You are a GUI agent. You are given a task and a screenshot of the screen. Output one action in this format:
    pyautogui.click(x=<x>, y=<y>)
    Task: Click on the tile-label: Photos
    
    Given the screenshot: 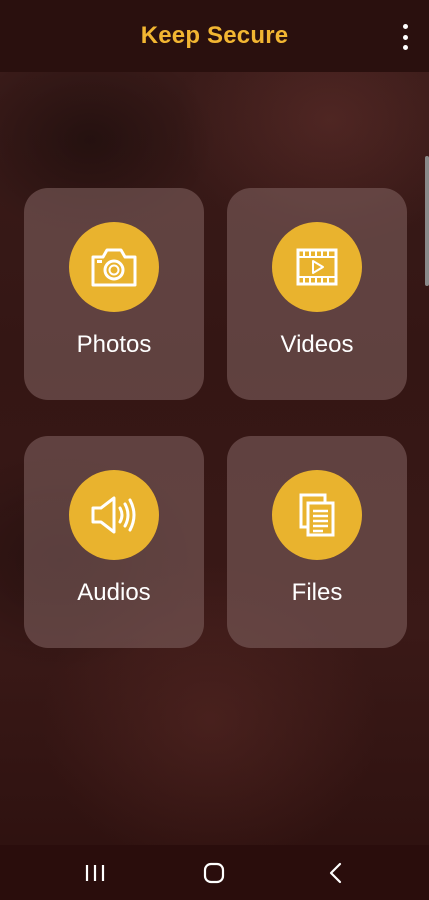 What is the action you would take?
    pyautogui.click(x=114, y=344)
    